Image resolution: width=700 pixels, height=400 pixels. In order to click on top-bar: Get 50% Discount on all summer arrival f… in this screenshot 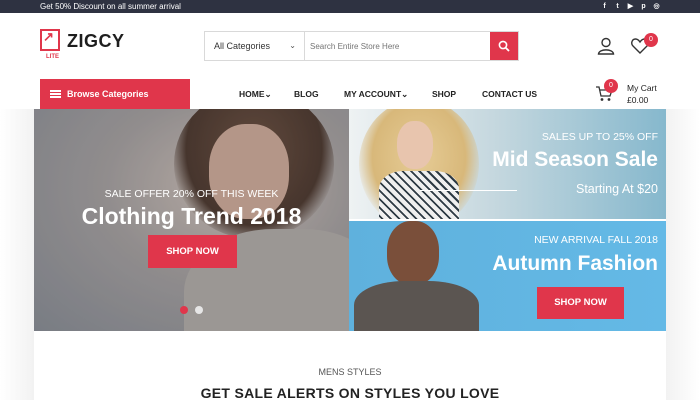, I will do `click(350, 6)`.